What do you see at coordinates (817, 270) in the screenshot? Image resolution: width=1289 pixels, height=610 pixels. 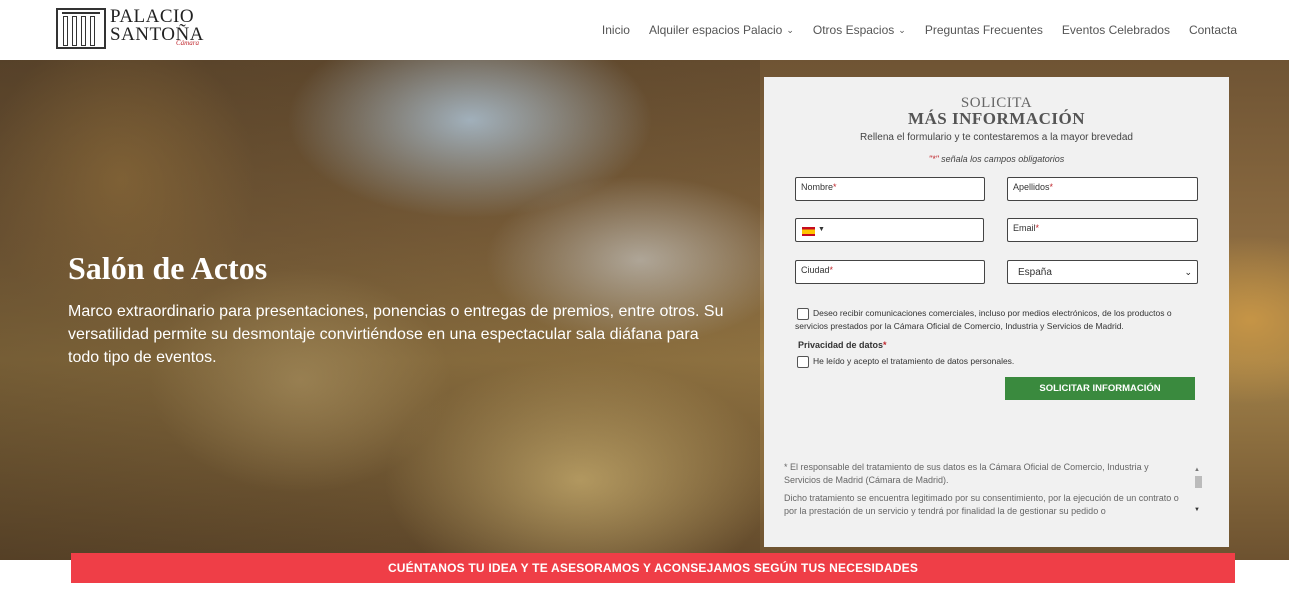 I see `field-label: Ciudad*` at bounding box center [817, 270].